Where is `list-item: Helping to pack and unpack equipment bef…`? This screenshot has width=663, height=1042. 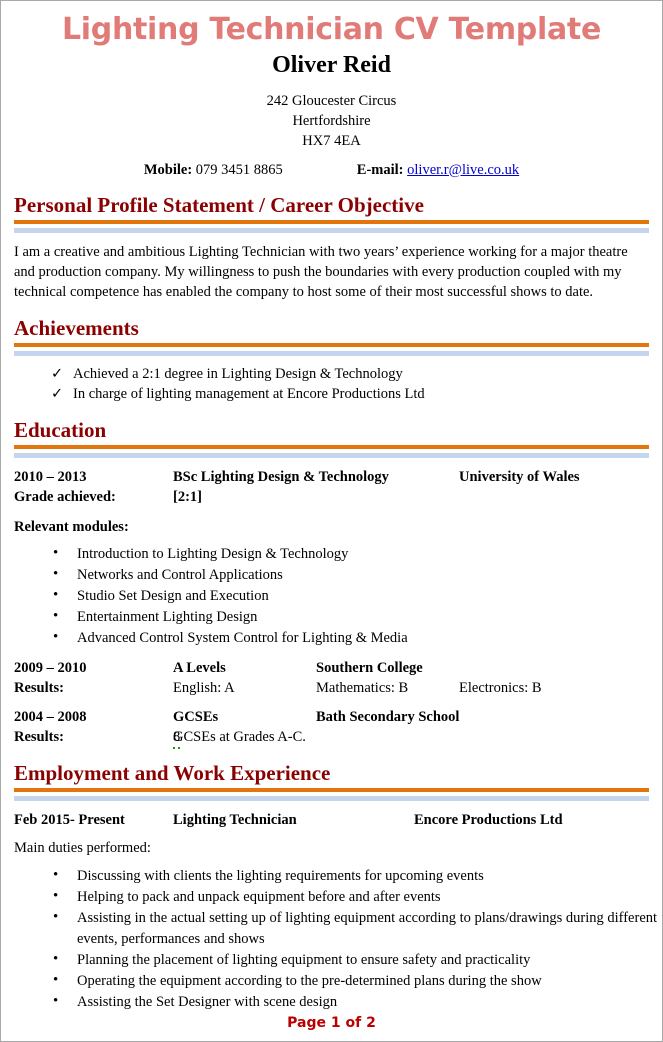 list-item: Helping to pack and unpack equipment bef… is located at coordinates (357, 897).